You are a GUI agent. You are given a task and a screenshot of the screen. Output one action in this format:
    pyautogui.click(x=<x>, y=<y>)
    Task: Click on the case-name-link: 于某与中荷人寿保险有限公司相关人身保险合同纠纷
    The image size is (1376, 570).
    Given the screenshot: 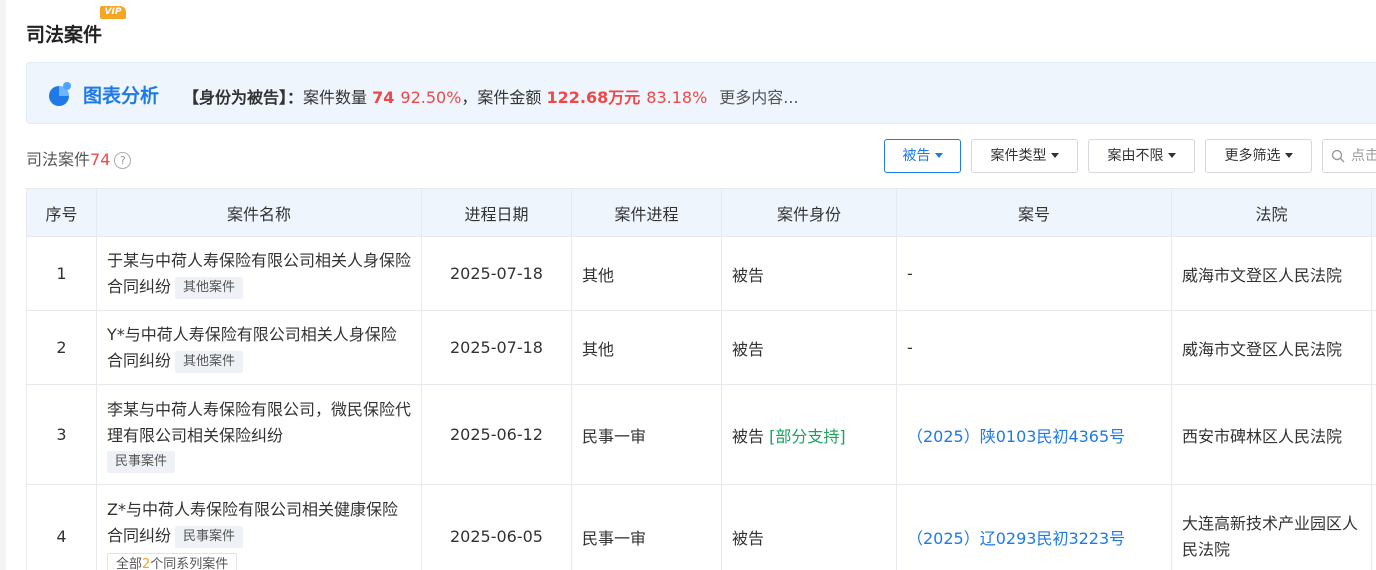 What is the action you would take?
    pyautogui.click(x=259, y=273)
    